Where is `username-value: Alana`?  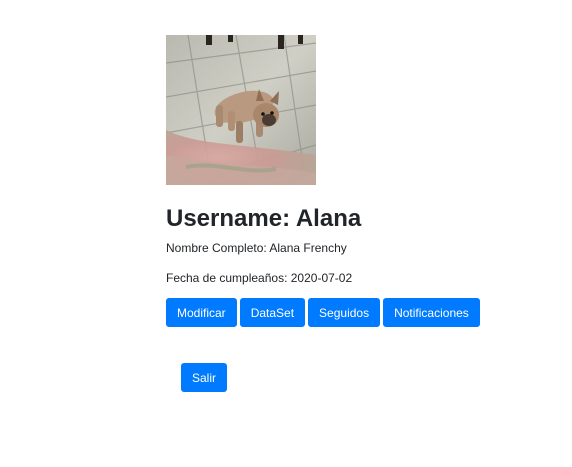 username-value: Alana is located at coordinates (328, 218).